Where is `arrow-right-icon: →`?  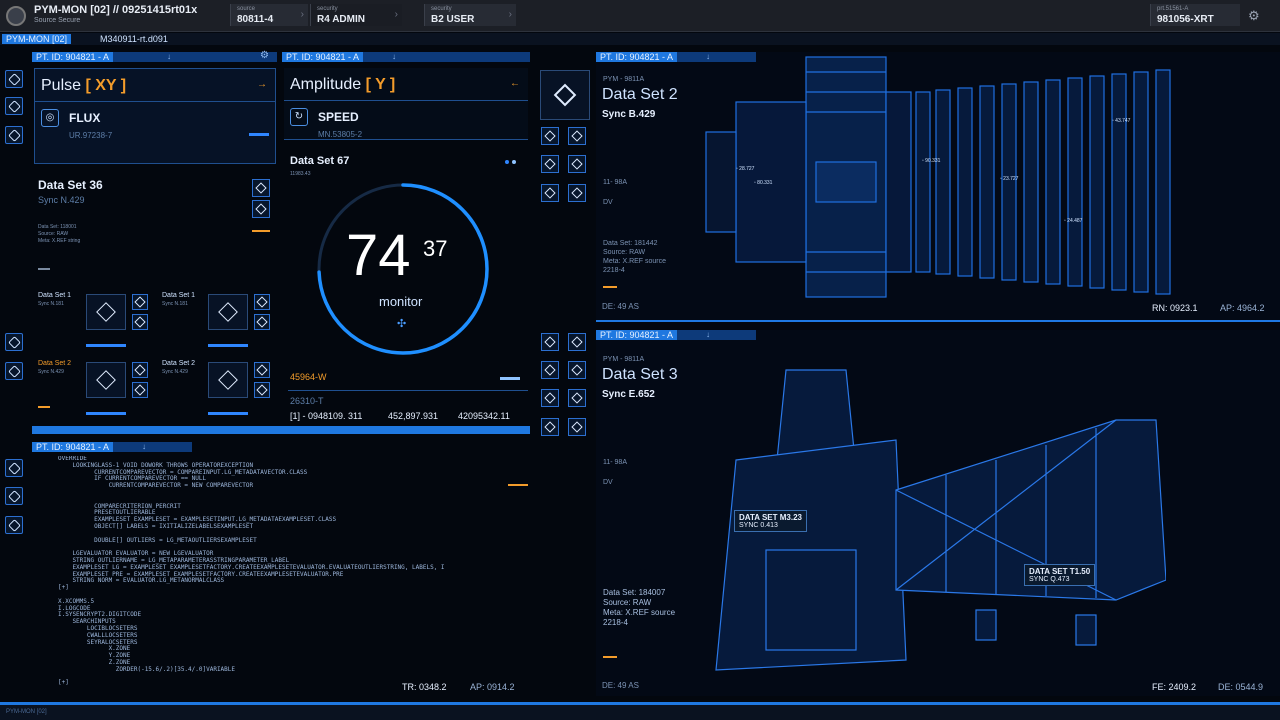
arrow-right-icon: → is located at coordinates (262, 84).